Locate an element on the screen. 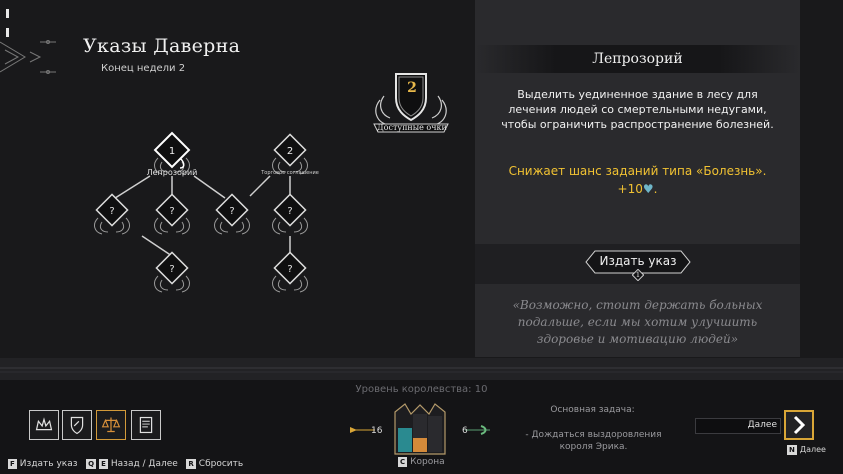 The image size is (843, 474). key-hint: N is located at coordinates (792, 450).